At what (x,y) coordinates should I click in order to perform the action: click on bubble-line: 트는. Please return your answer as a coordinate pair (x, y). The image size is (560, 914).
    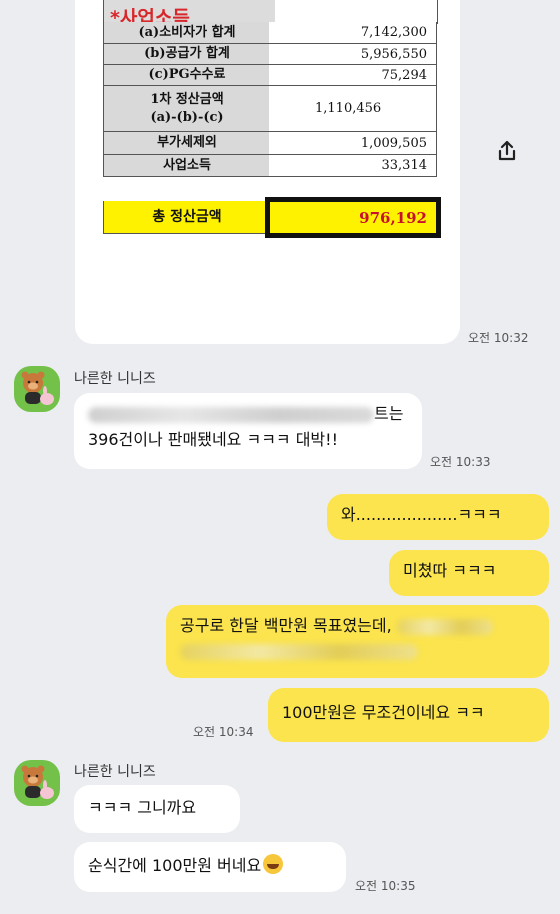
    Looking at the image, I should click on (248, 414).